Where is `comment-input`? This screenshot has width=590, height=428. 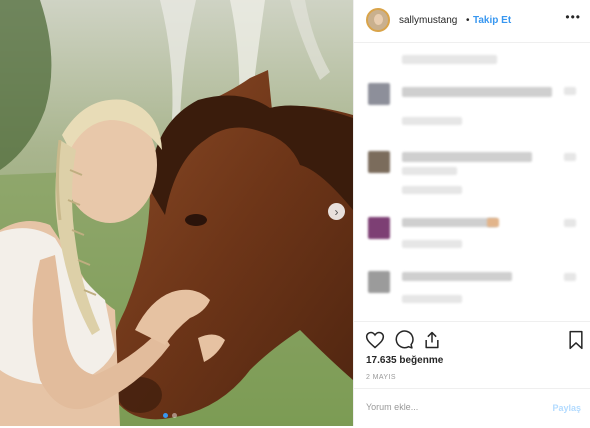
comment-input is located at coordinates (446, 407).